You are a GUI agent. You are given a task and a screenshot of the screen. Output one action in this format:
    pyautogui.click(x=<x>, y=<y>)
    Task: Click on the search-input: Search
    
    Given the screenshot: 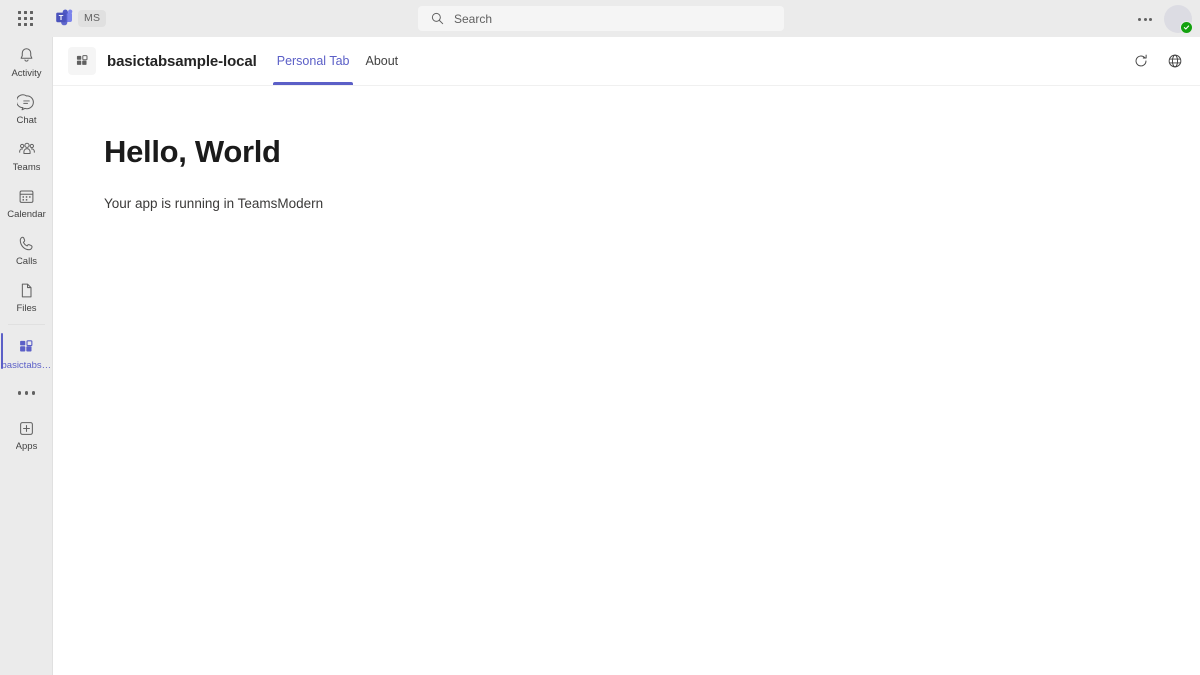 What is the action you would take?
    pyautogui.click(x=601, y=18)
    